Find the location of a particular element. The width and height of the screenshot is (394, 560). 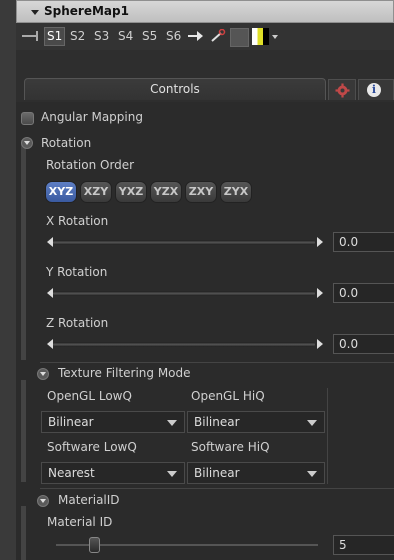

z-rotation-label: Z Rotation is located at coordinates (77, 323).